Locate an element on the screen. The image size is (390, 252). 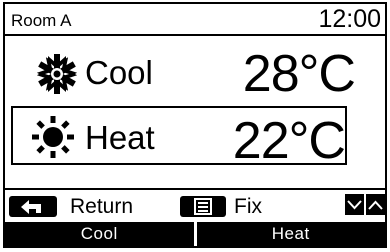
softkey-bar: Cool Heat is located at coordinates (195, 234).